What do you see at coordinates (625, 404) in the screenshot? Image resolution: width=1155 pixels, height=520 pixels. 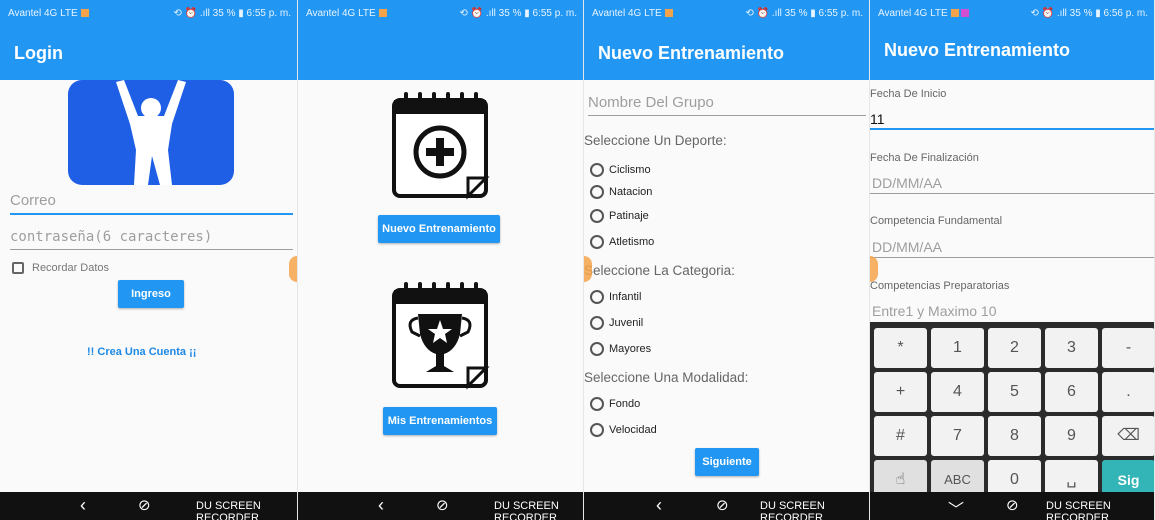 I see `radio-label: Fondo` at bounding box center [625, 404].